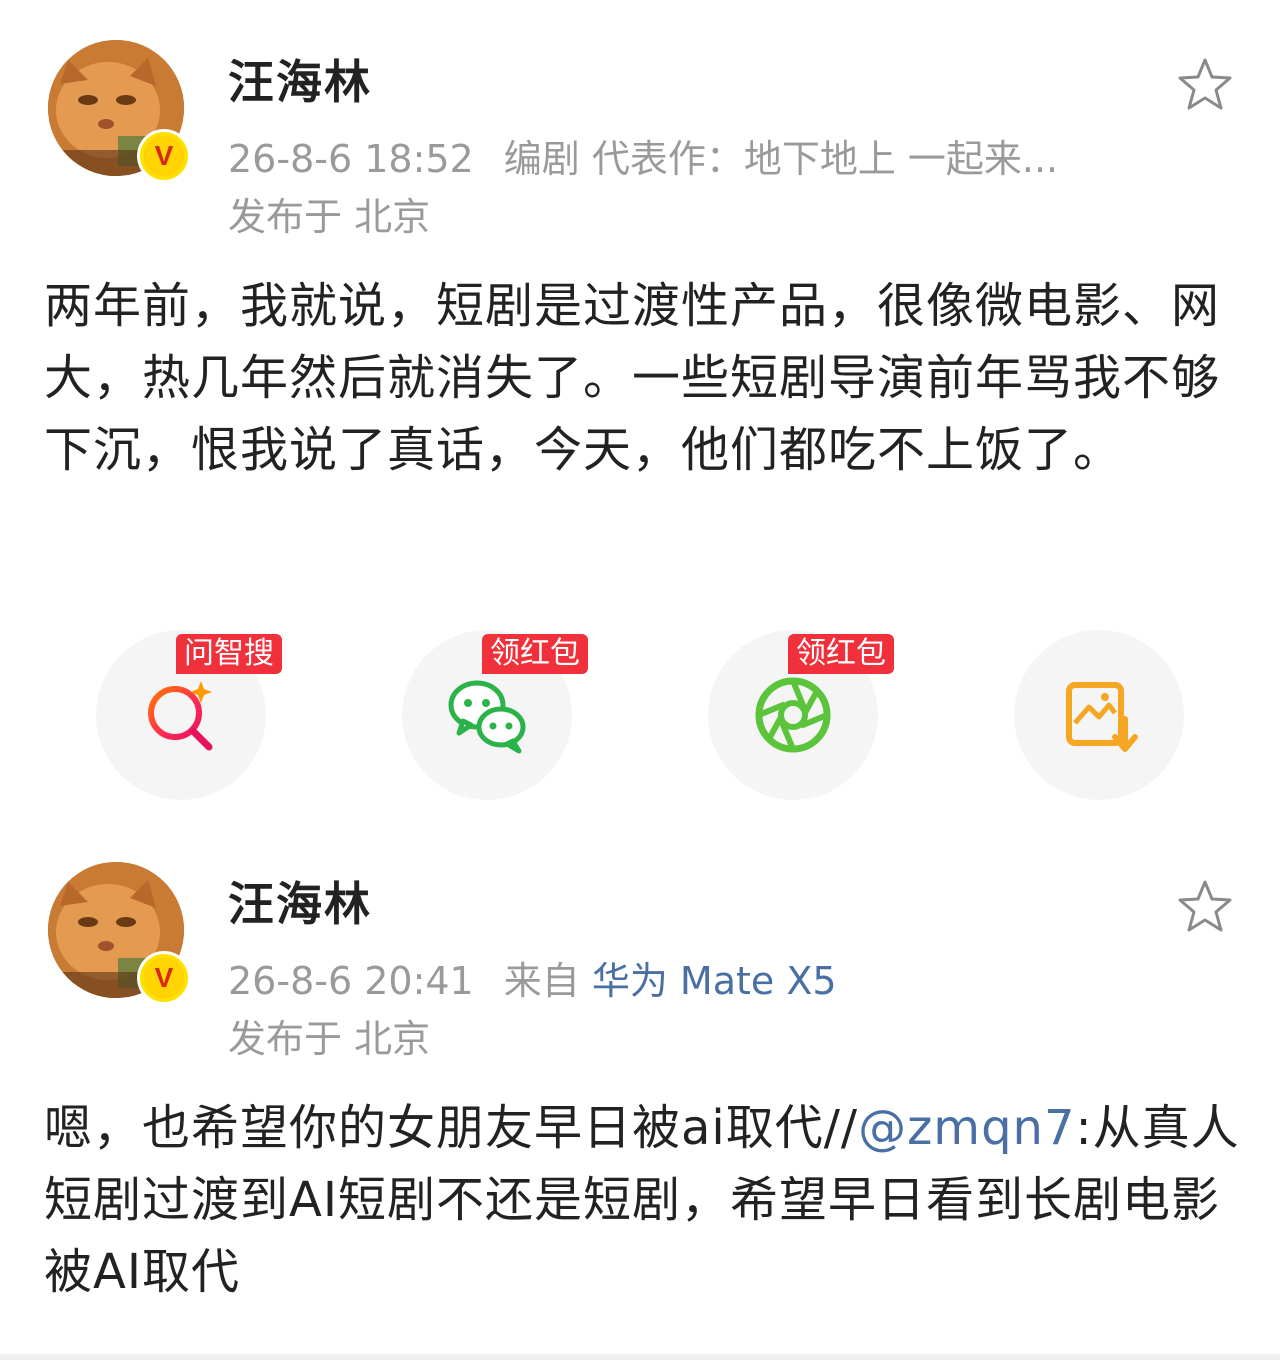 The height and width of the screenshot is (1360, 1280). Describe the element at coordinates (640, 720) in the screenshot. I see `share-row: 问智搜 领红包 领红包` at that location.